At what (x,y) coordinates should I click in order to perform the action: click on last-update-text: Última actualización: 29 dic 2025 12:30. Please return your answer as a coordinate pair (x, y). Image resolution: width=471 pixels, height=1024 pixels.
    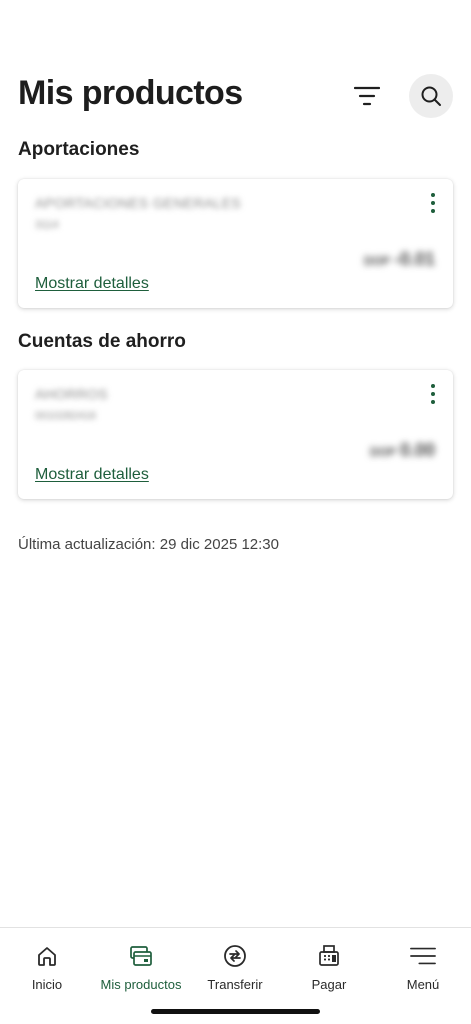
    Looking at the image, I should click on (148, 544).